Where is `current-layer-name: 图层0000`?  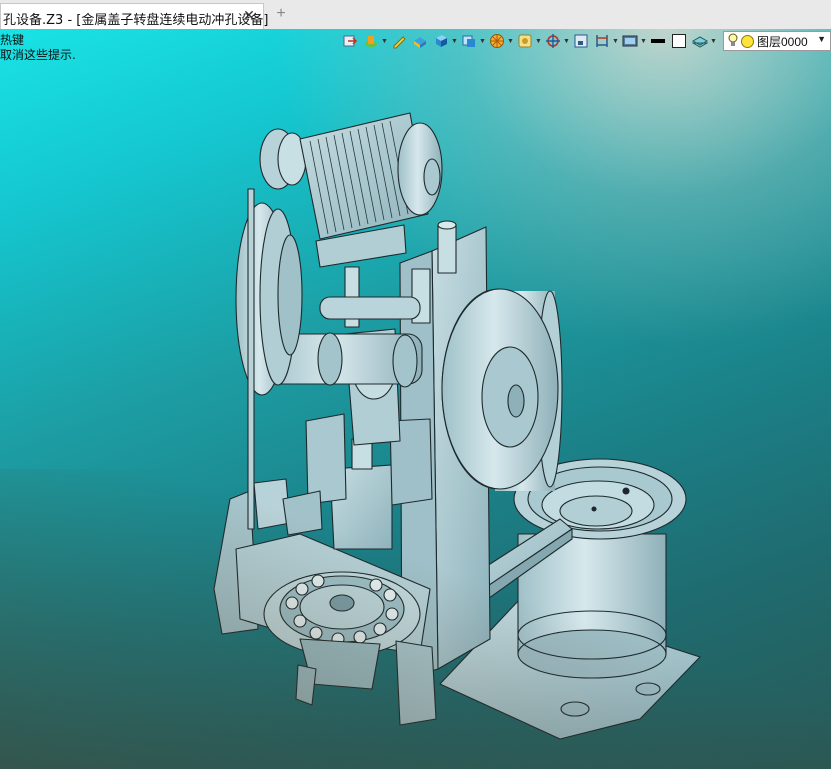 current-layer-name: 图层0000 is located at coordinates (782, 41).